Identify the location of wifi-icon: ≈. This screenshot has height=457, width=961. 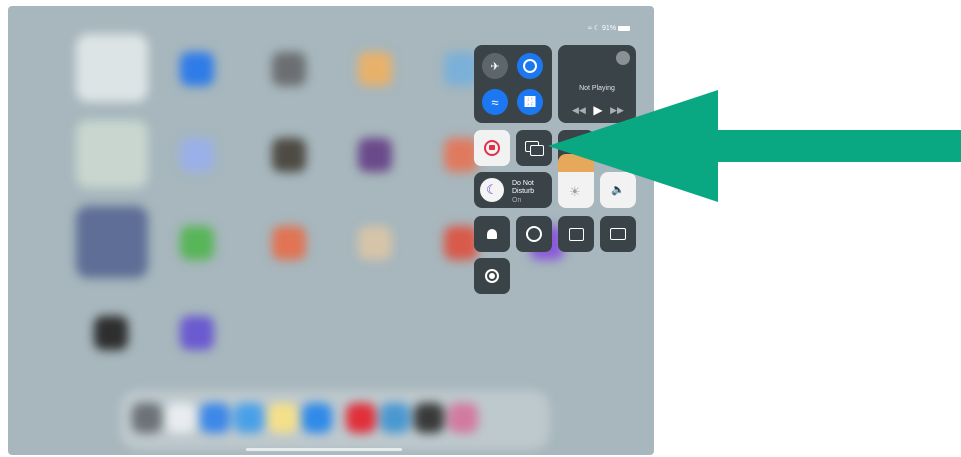
(495, 102).